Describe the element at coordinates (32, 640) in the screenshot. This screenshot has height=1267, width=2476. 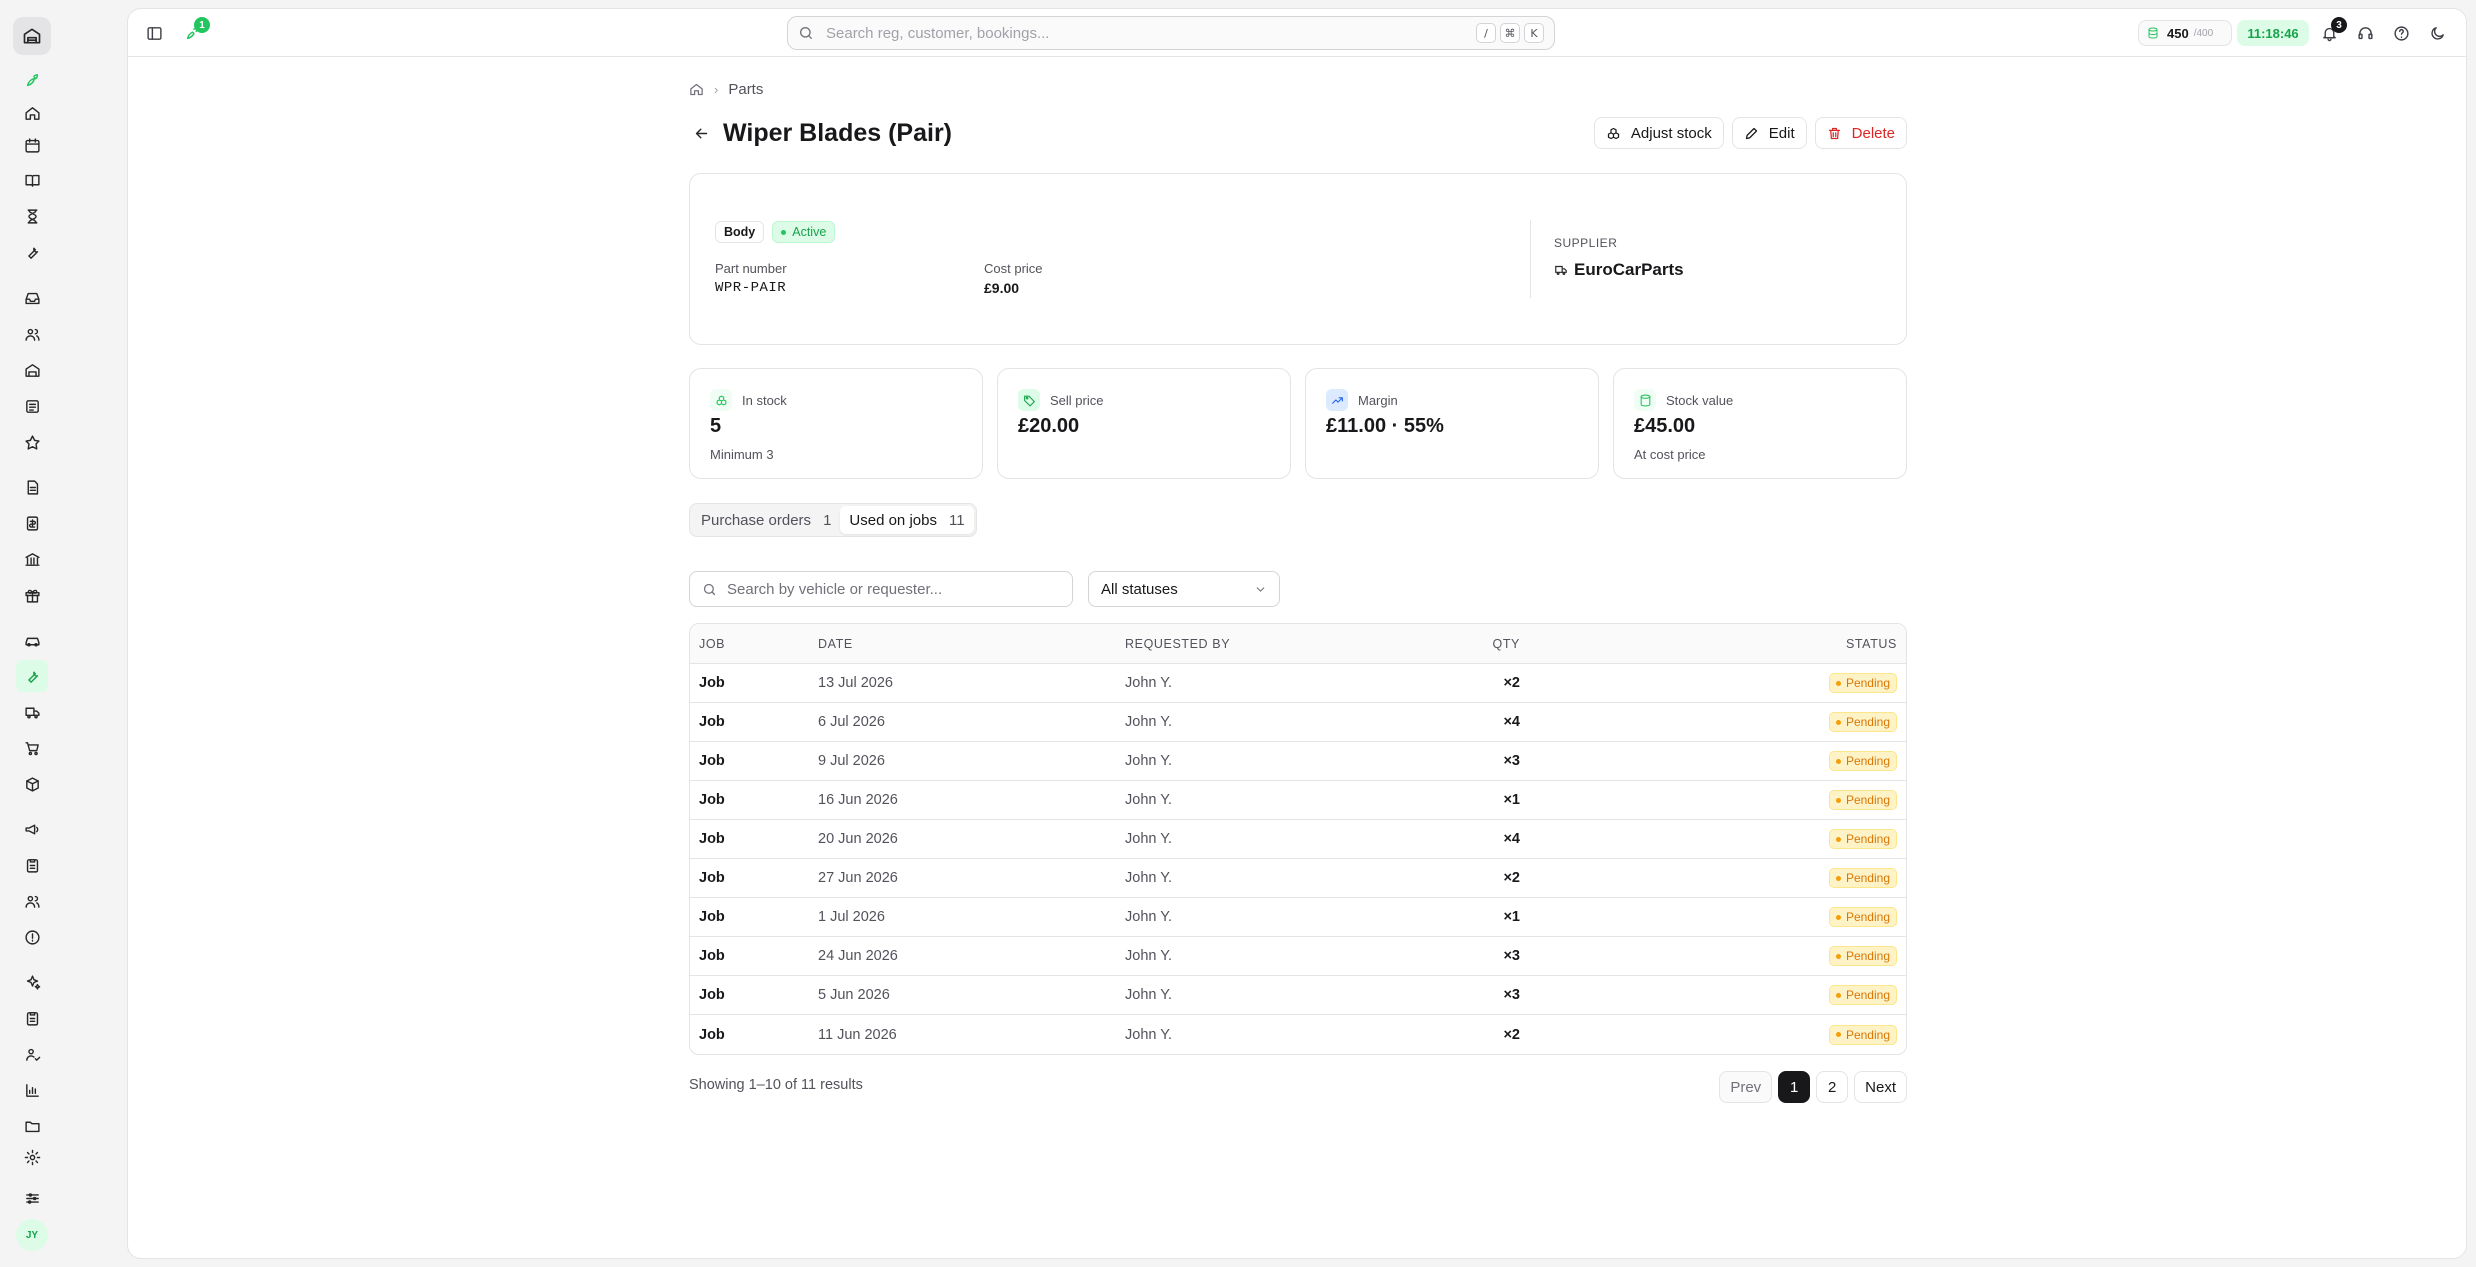
I see `car-icon` at that location.